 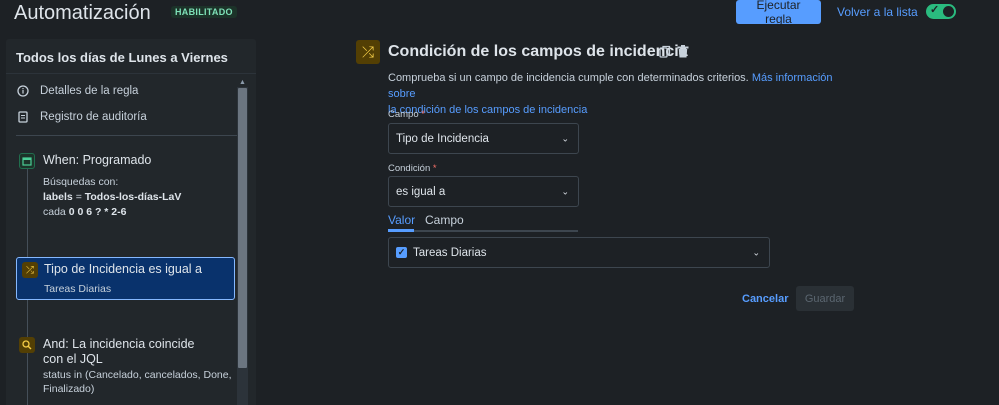 I want to click on cancel-button: Cancelar, so click(x=765, y=299).